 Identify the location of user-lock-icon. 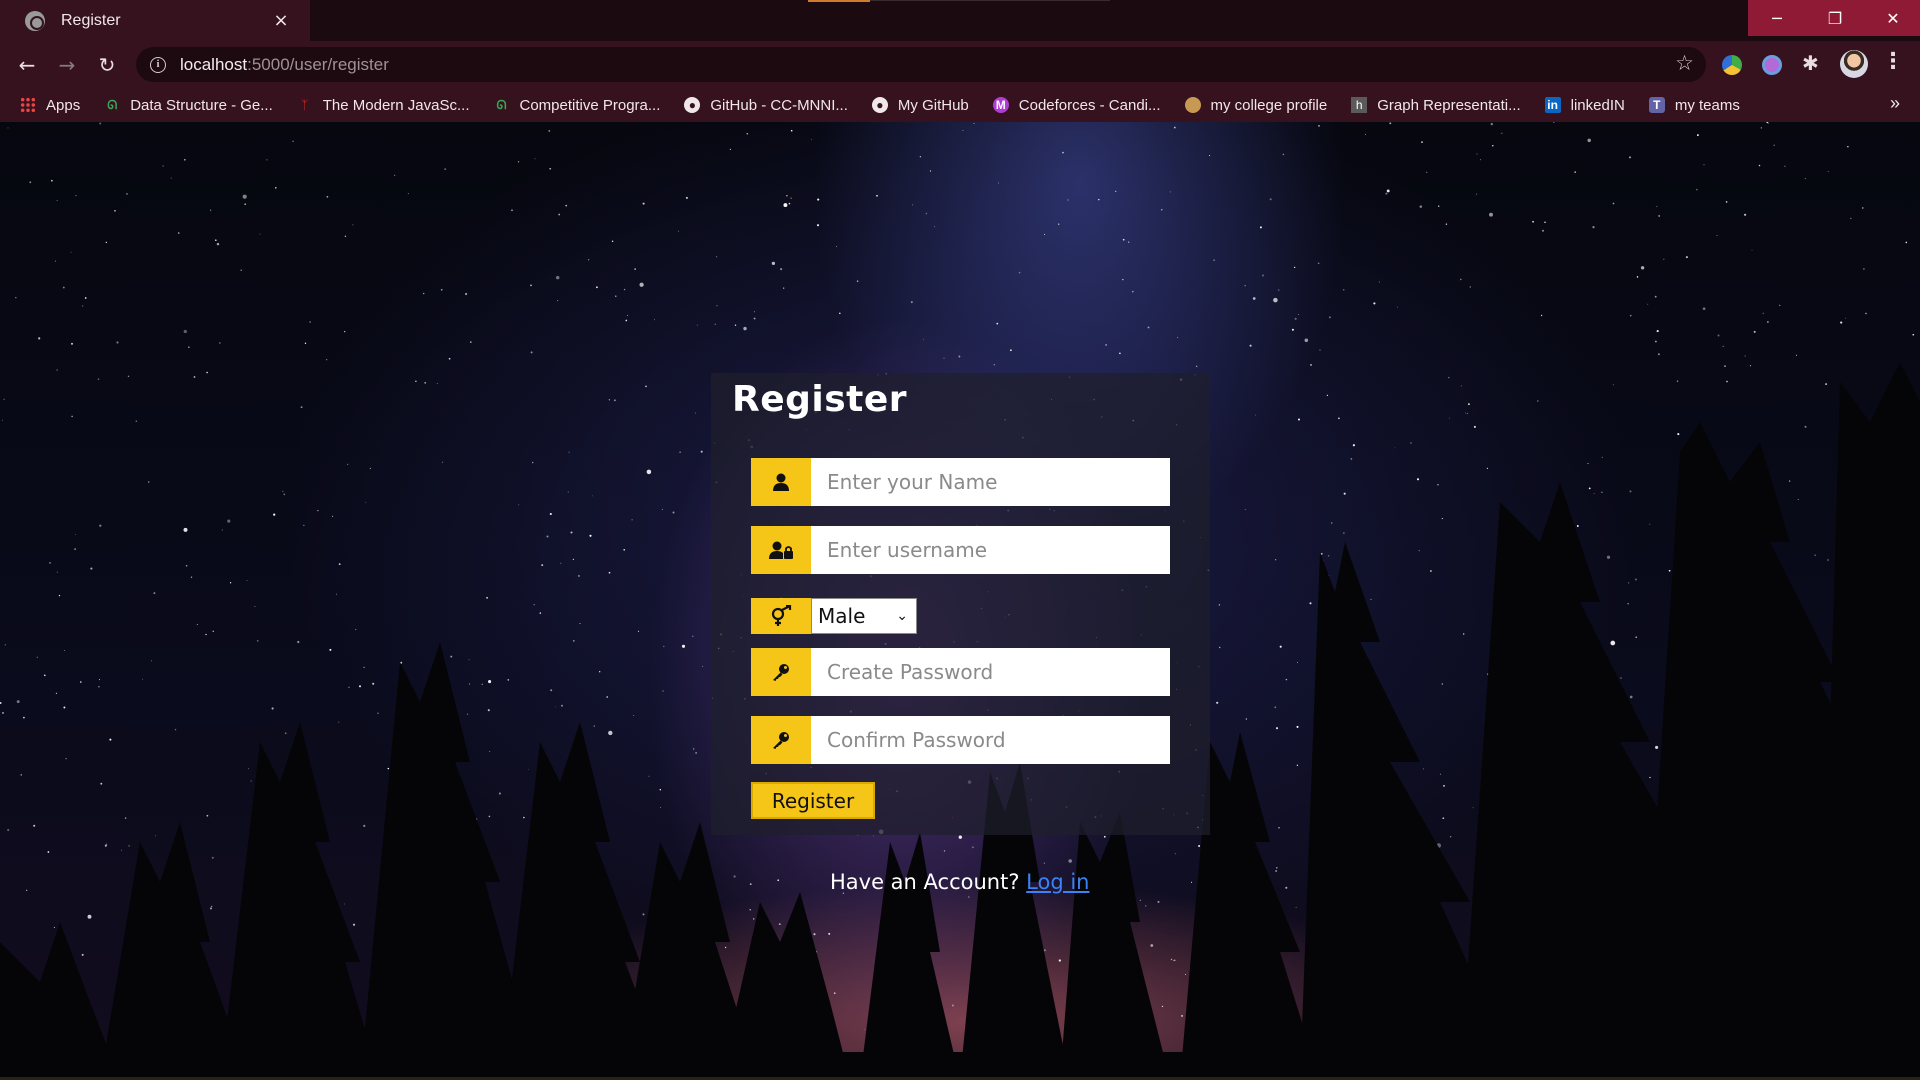
(781, 550).